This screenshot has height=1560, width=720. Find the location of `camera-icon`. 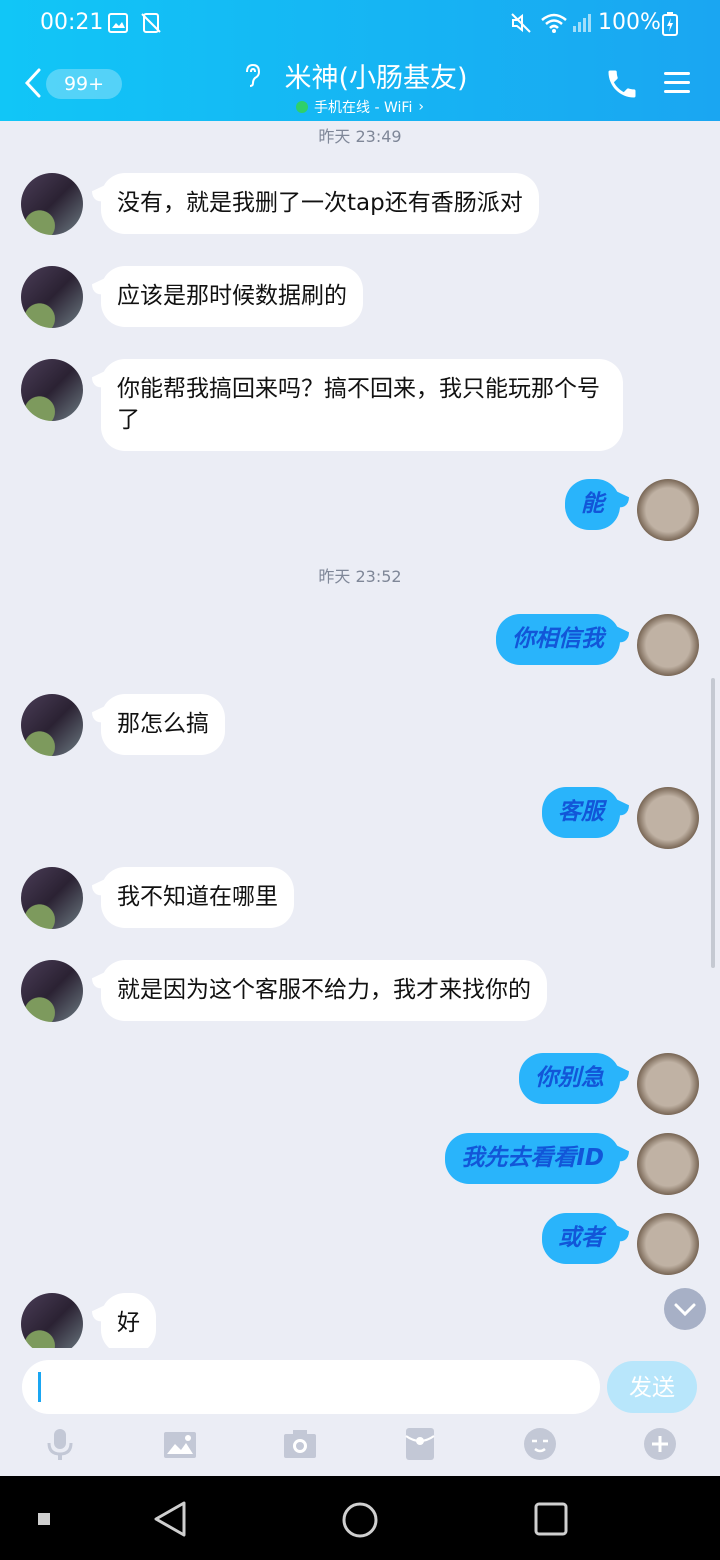

camera-icon is located at coordinates (300, 1444).